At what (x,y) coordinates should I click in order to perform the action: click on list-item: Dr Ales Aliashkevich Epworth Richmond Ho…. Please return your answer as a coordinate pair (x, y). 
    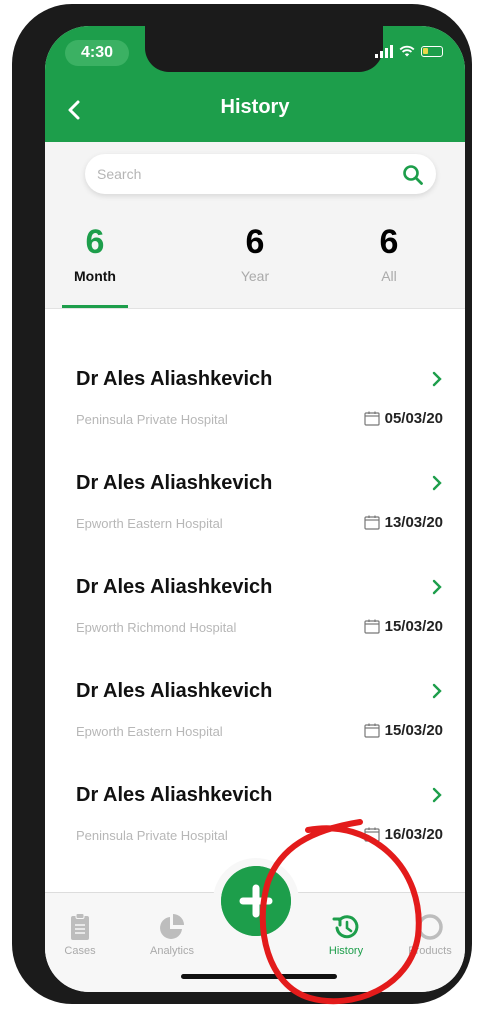
    Looking at the image, I should click on (255, 624).